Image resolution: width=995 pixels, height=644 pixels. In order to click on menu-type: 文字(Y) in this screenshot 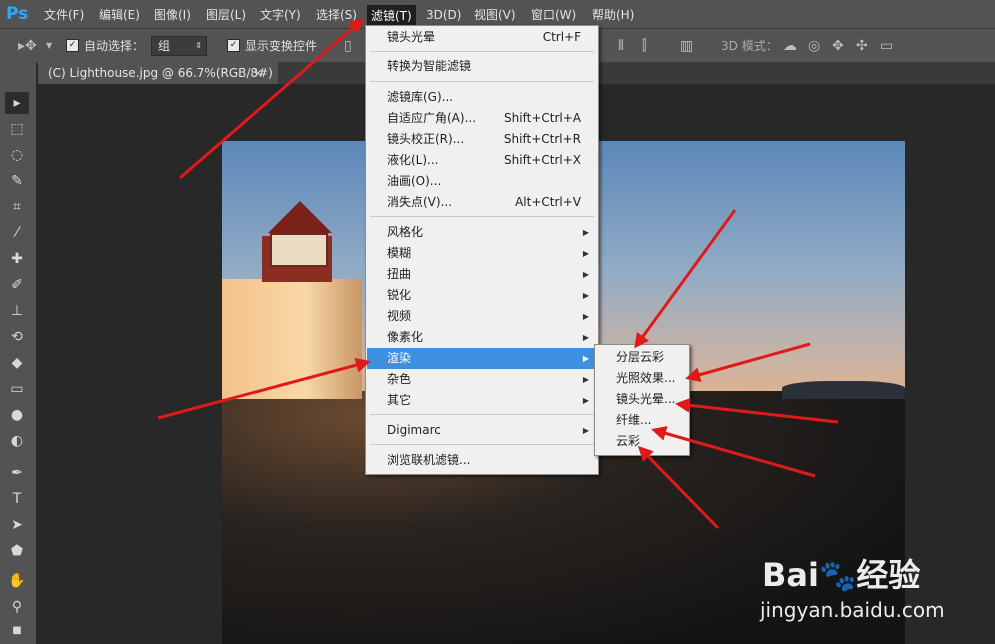, I will do `click(280, 15)`.